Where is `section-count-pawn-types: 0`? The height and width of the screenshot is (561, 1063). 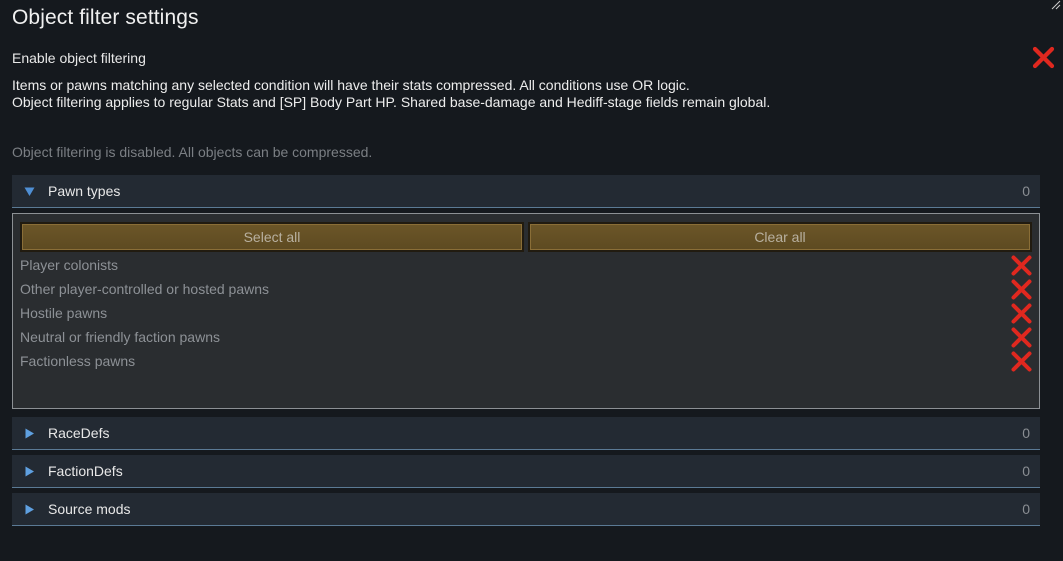 section-count-pawn-types: 0 is located at coordinates (1026, 191).